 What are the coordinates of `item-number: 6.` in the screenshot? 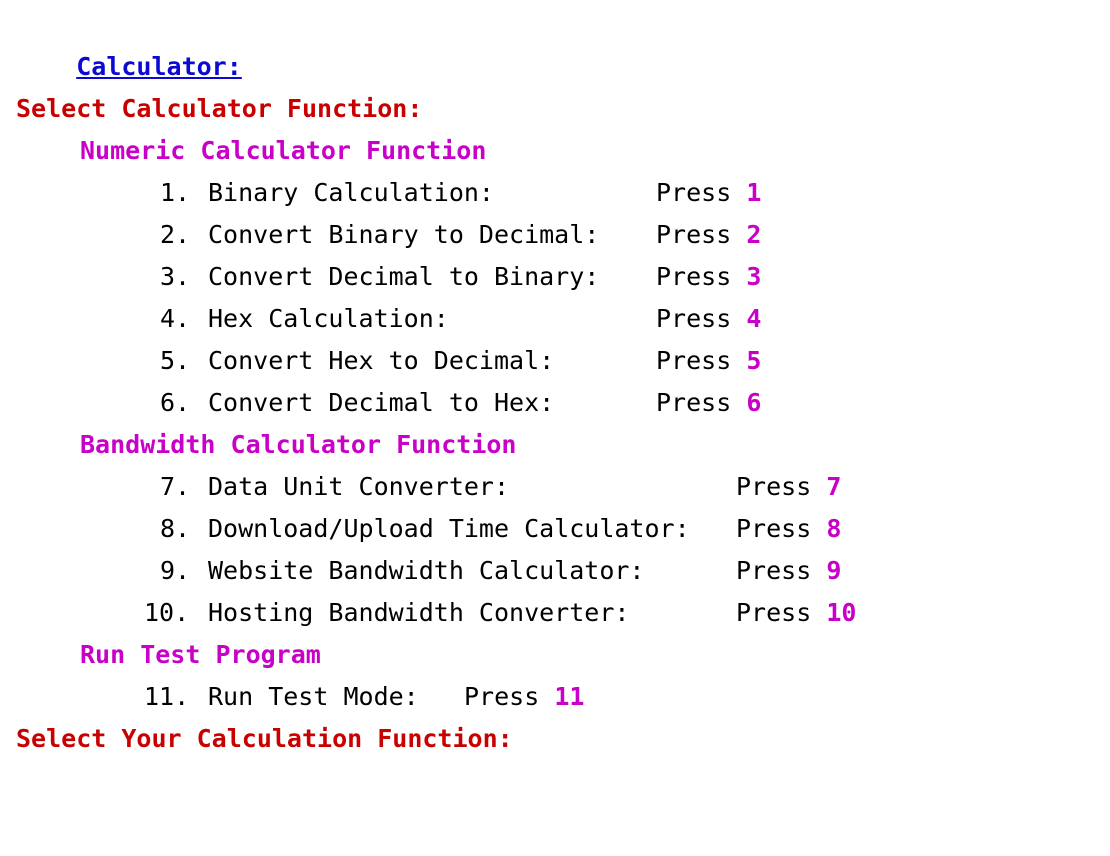 It's located at (175, 402).